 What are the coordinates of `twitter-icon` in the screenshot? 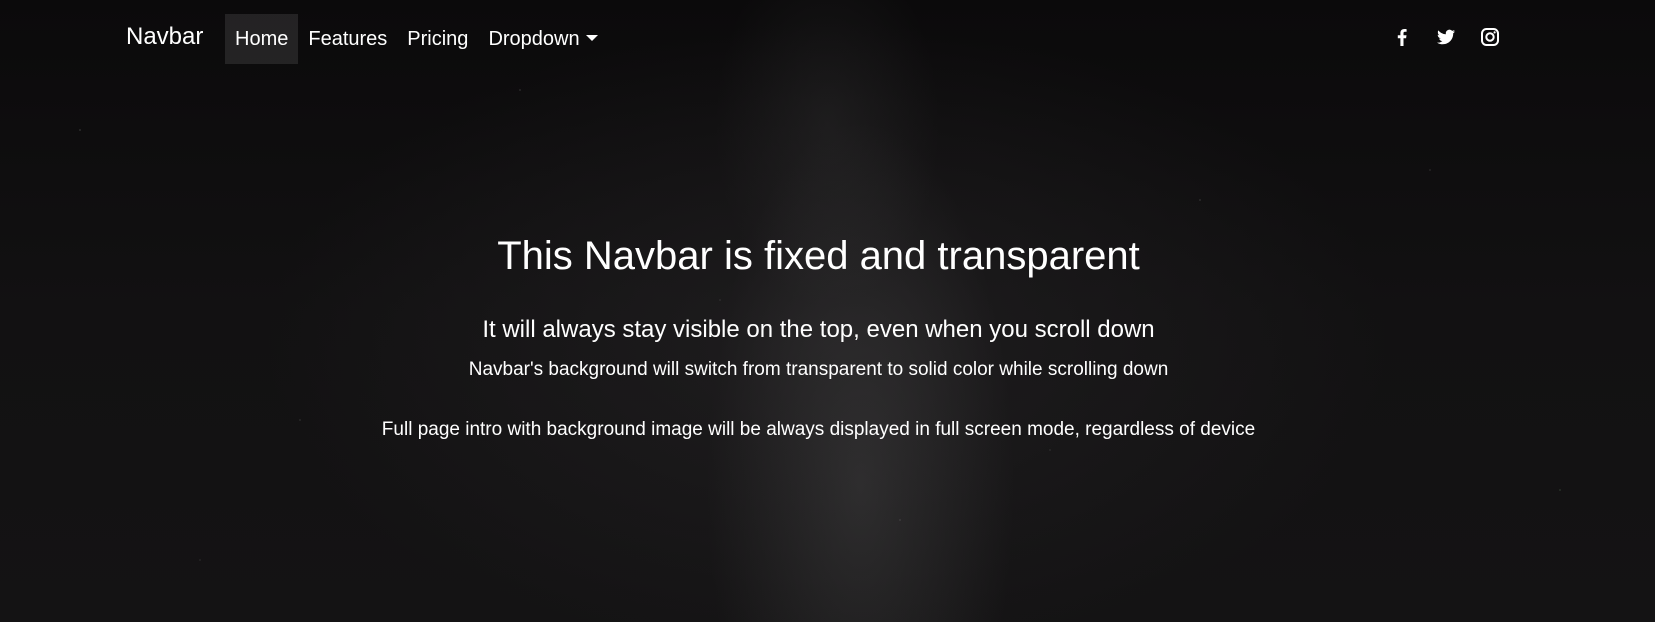 It's located at (1446, 37).